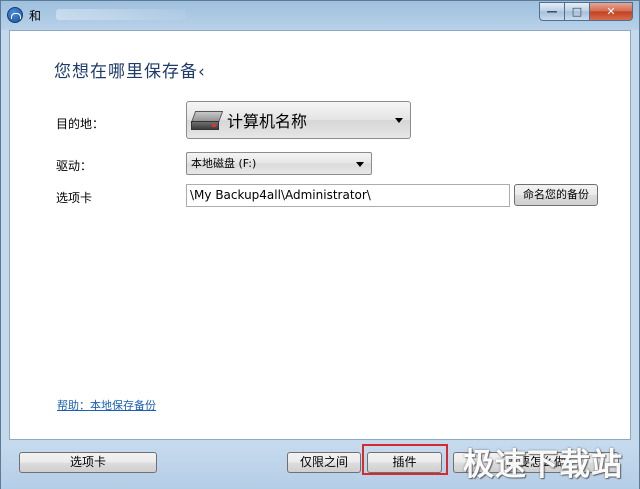  What do you see at coordinates (556, 195) in the screenshot?
I see `name-backup-button: 命名您的备份` at bounding box center [556, 195].